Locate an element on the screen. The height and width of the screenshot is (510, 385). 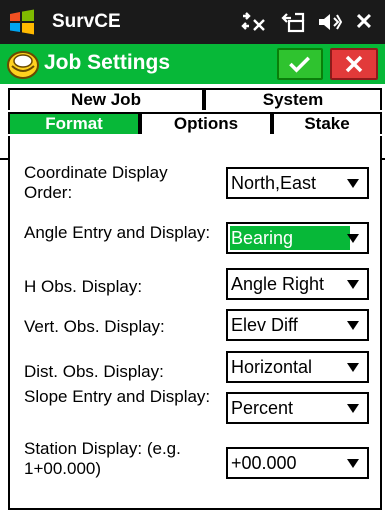
select-value: Percent is located at coordinates (262, 408).